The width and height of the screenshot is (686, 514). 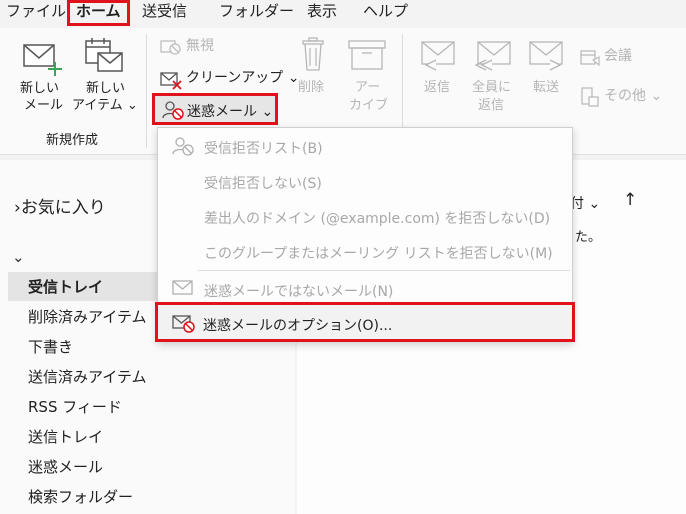 I want to click on folder-deleted: 削除済みアイテム, so click(x=87, y=316).